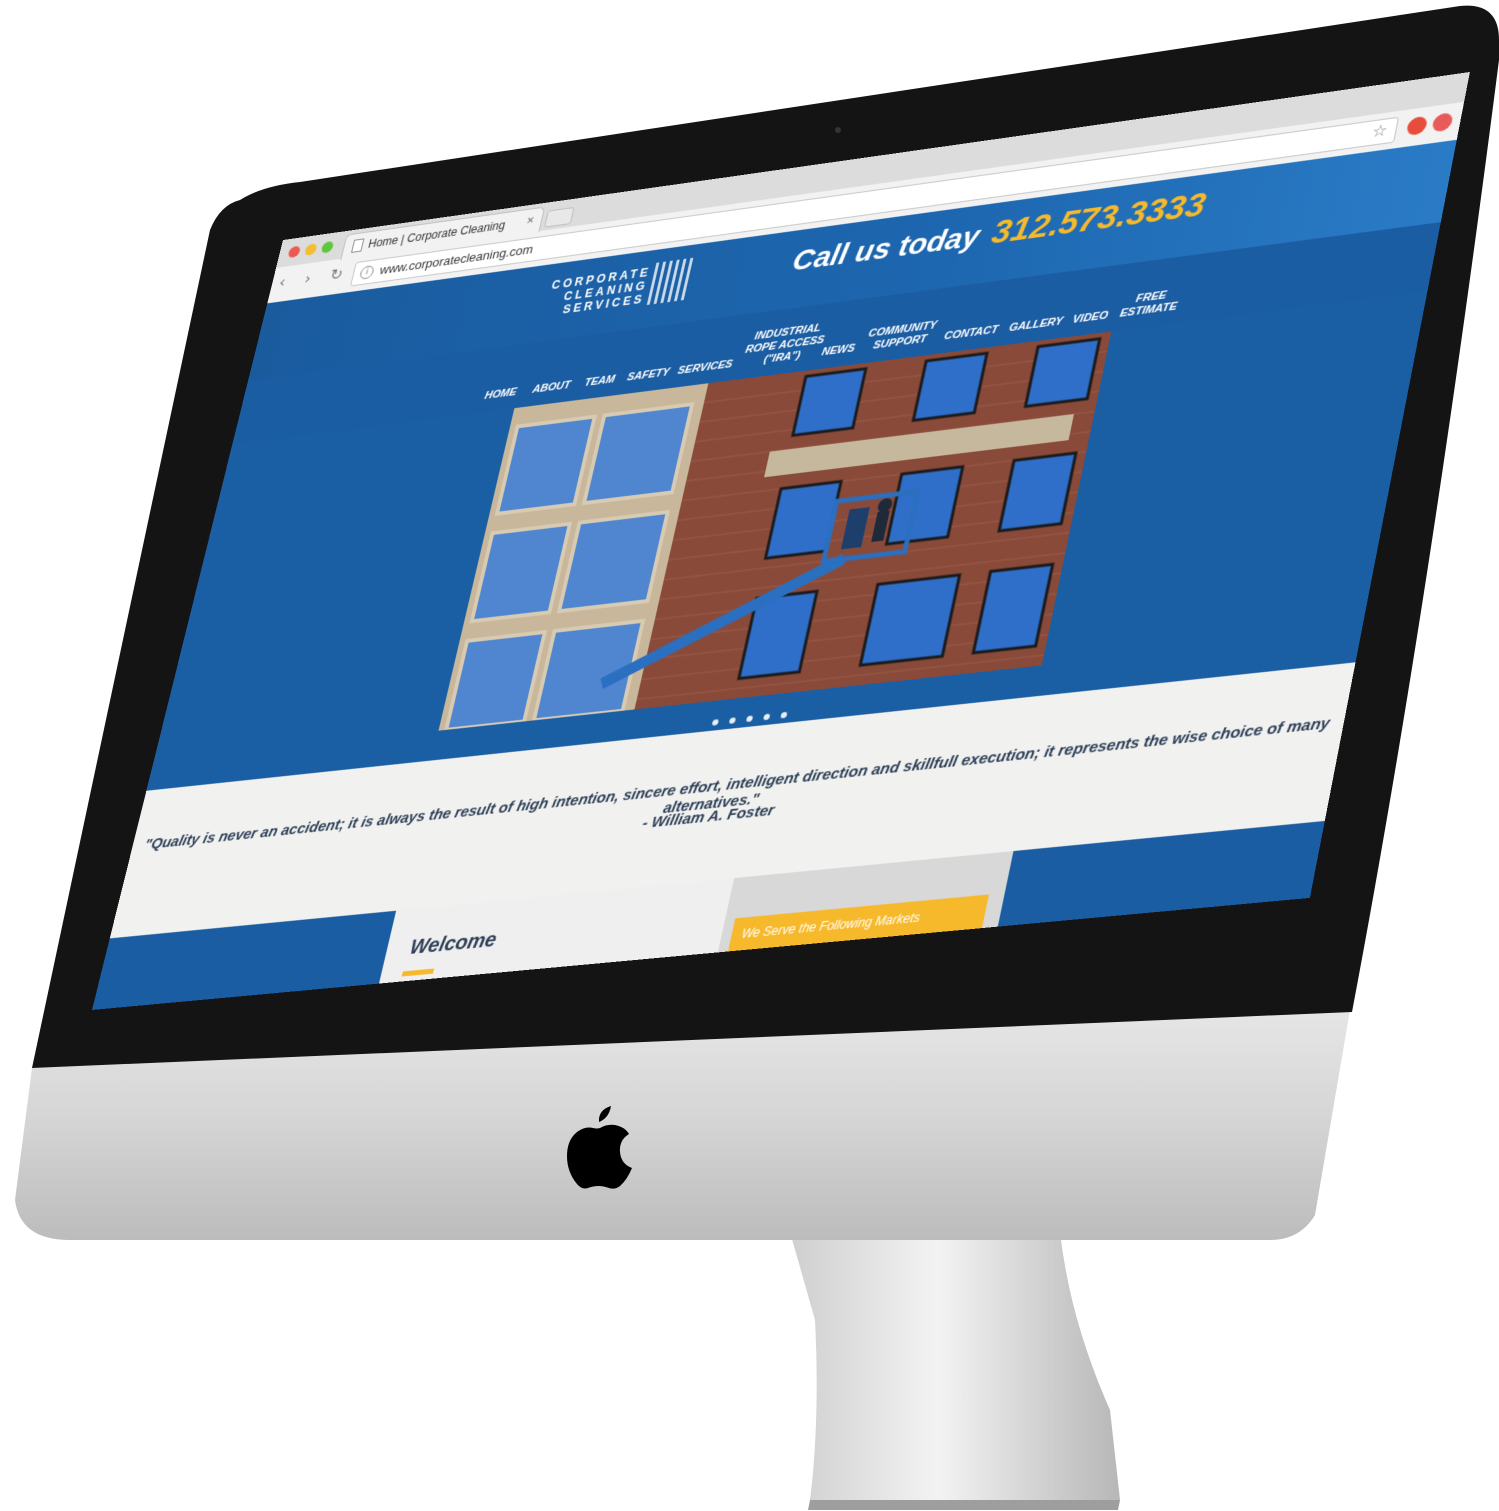 This screenshot has width=1499, height=1511. I want to click on nav-item-about: ABOUT, so click(551, 387).